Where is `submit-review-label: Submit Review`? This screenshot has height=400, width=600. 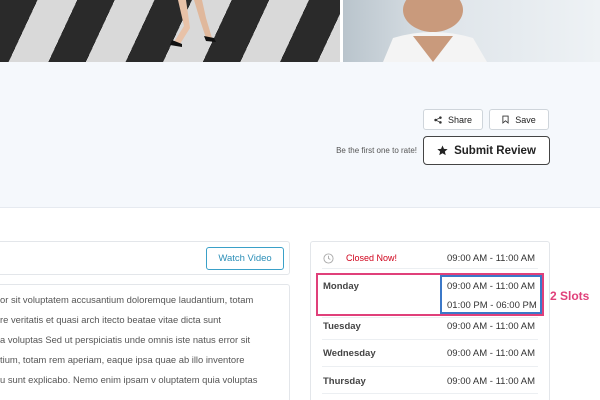 submit-review-label: Submit Review is located at coordinates (495, 150).